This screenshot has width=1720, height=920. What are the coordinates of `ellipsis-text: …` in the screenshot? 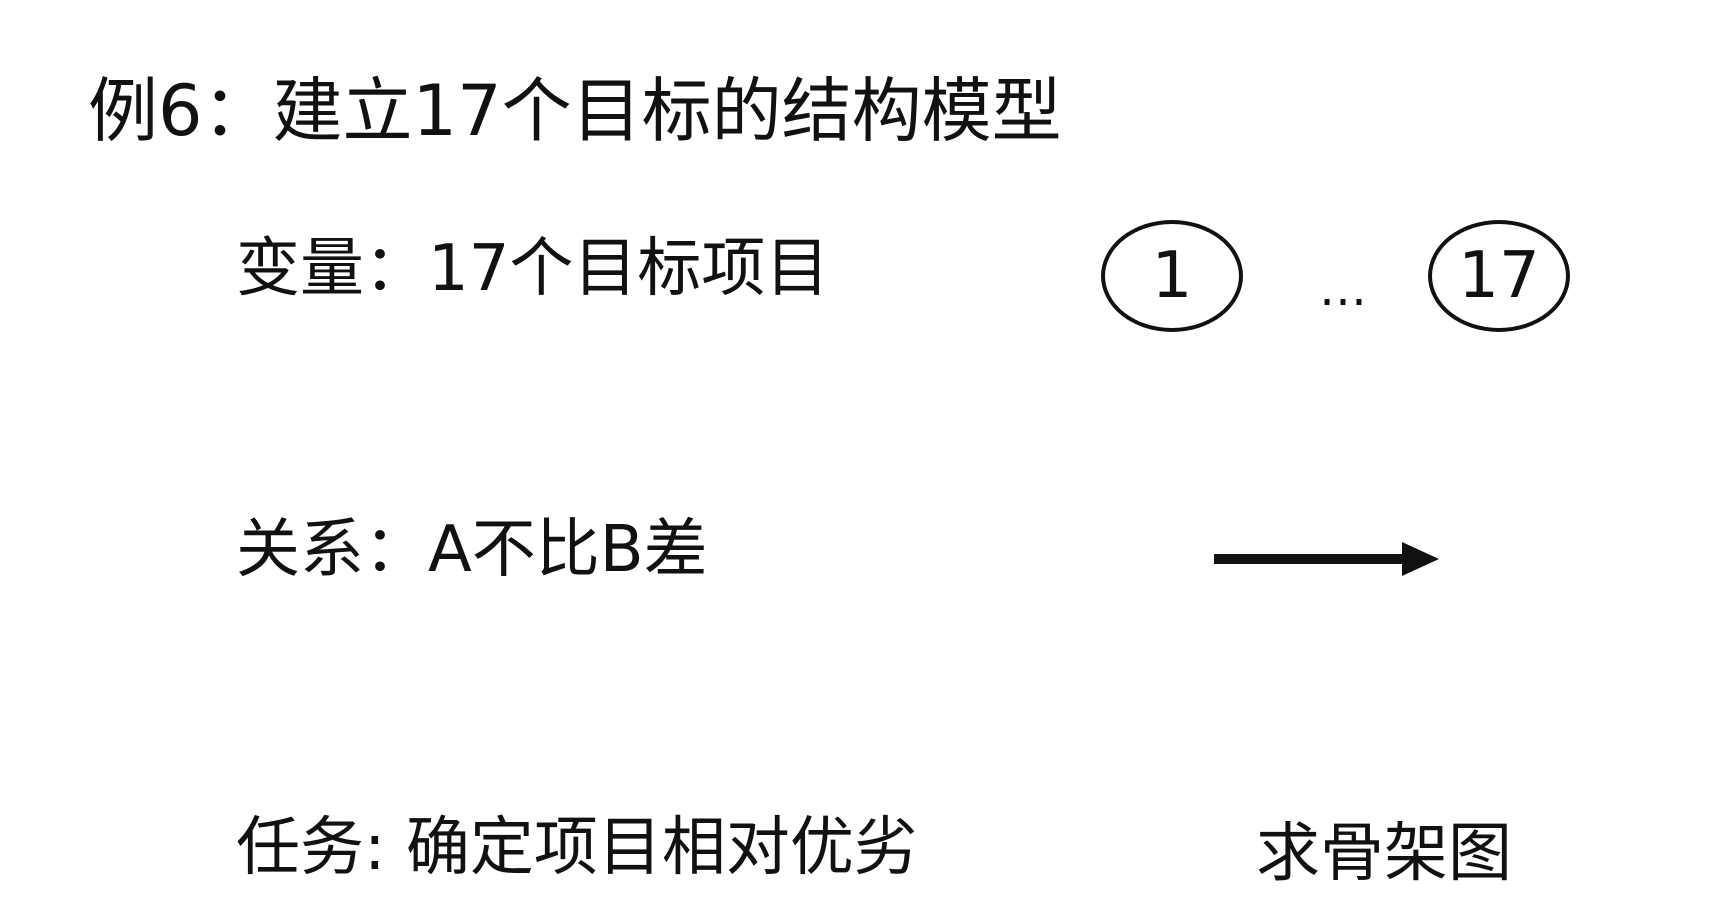 It's located at (1343, 289).